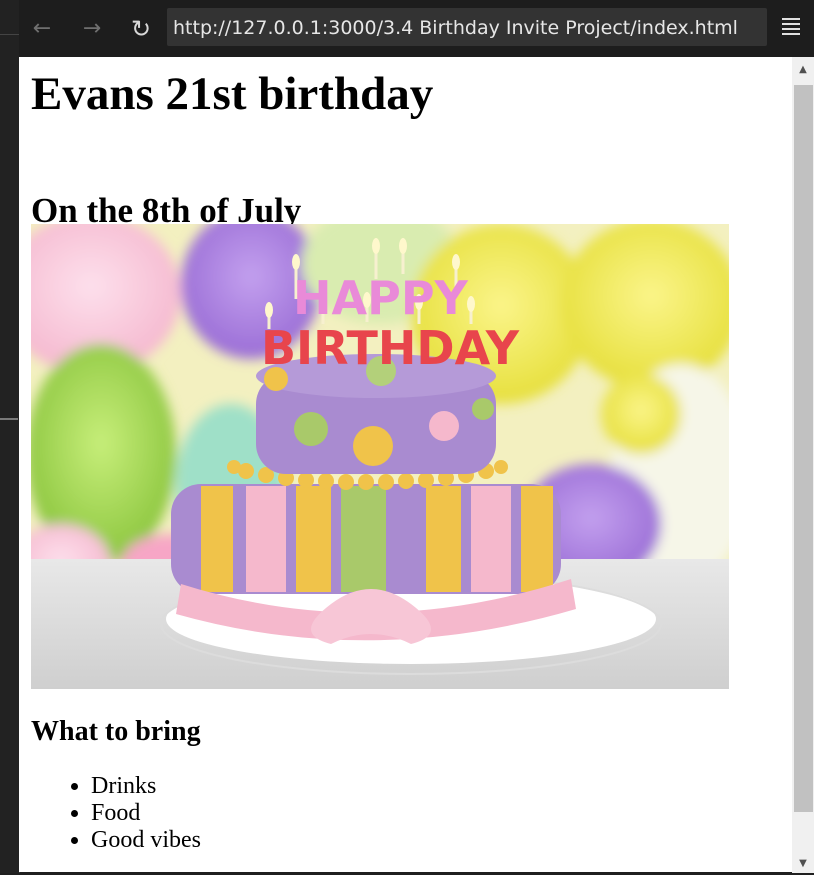 The height and width of the screenshot is (875, 814). Describe the element at coordinates (381, 298) in the screenshot. I see `cake-candle-text-happy: HAPPY` at that location.